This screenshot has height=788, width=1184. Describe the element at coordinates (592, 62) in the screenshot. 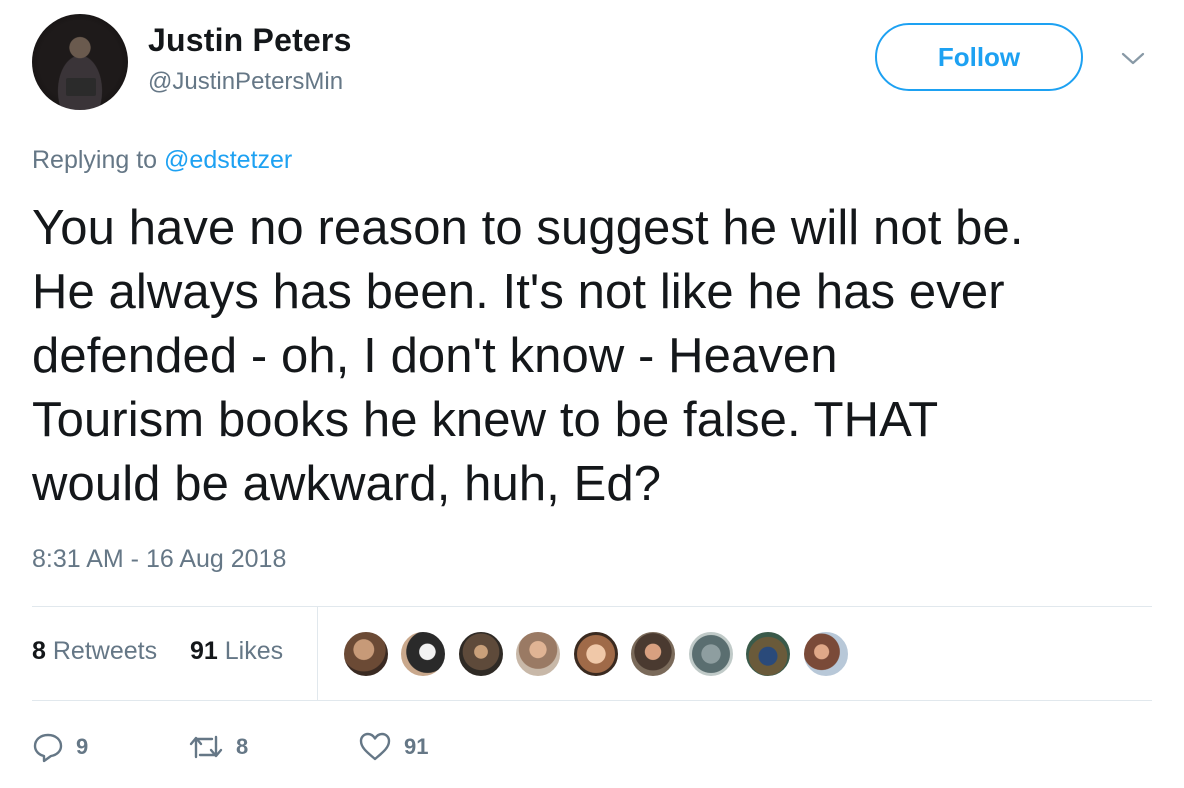

I see `tweet-header: Justin Peters @JustinPetersMin Follow` at that location.